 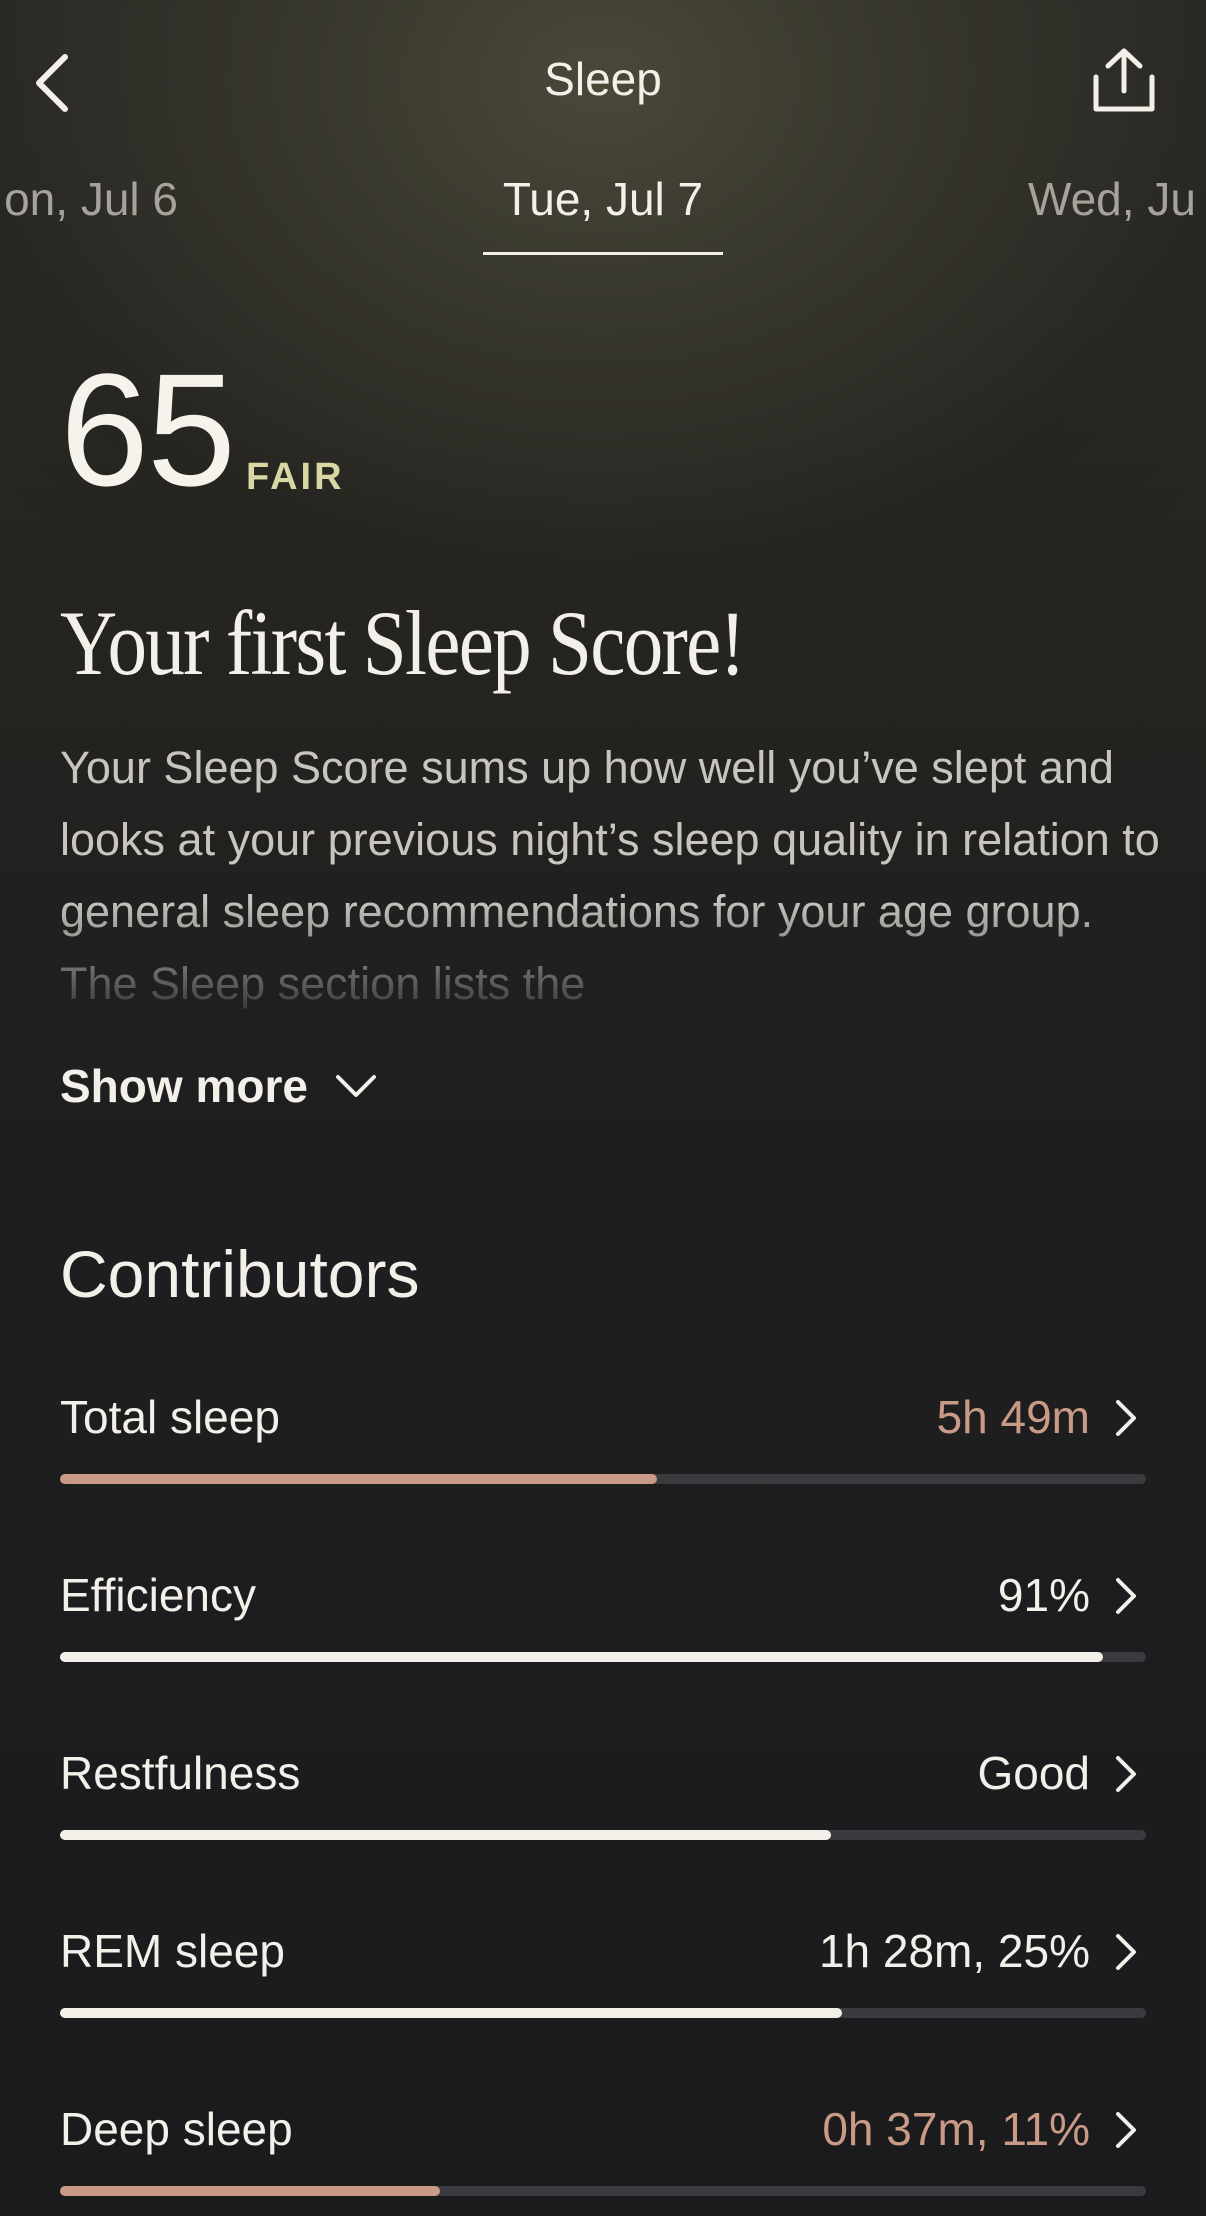 What do you see at coordinates (954, 1951) in the screenshot?
I see `contributor-value: 1h 28m, 25%` at bounding box center [954, 1951].